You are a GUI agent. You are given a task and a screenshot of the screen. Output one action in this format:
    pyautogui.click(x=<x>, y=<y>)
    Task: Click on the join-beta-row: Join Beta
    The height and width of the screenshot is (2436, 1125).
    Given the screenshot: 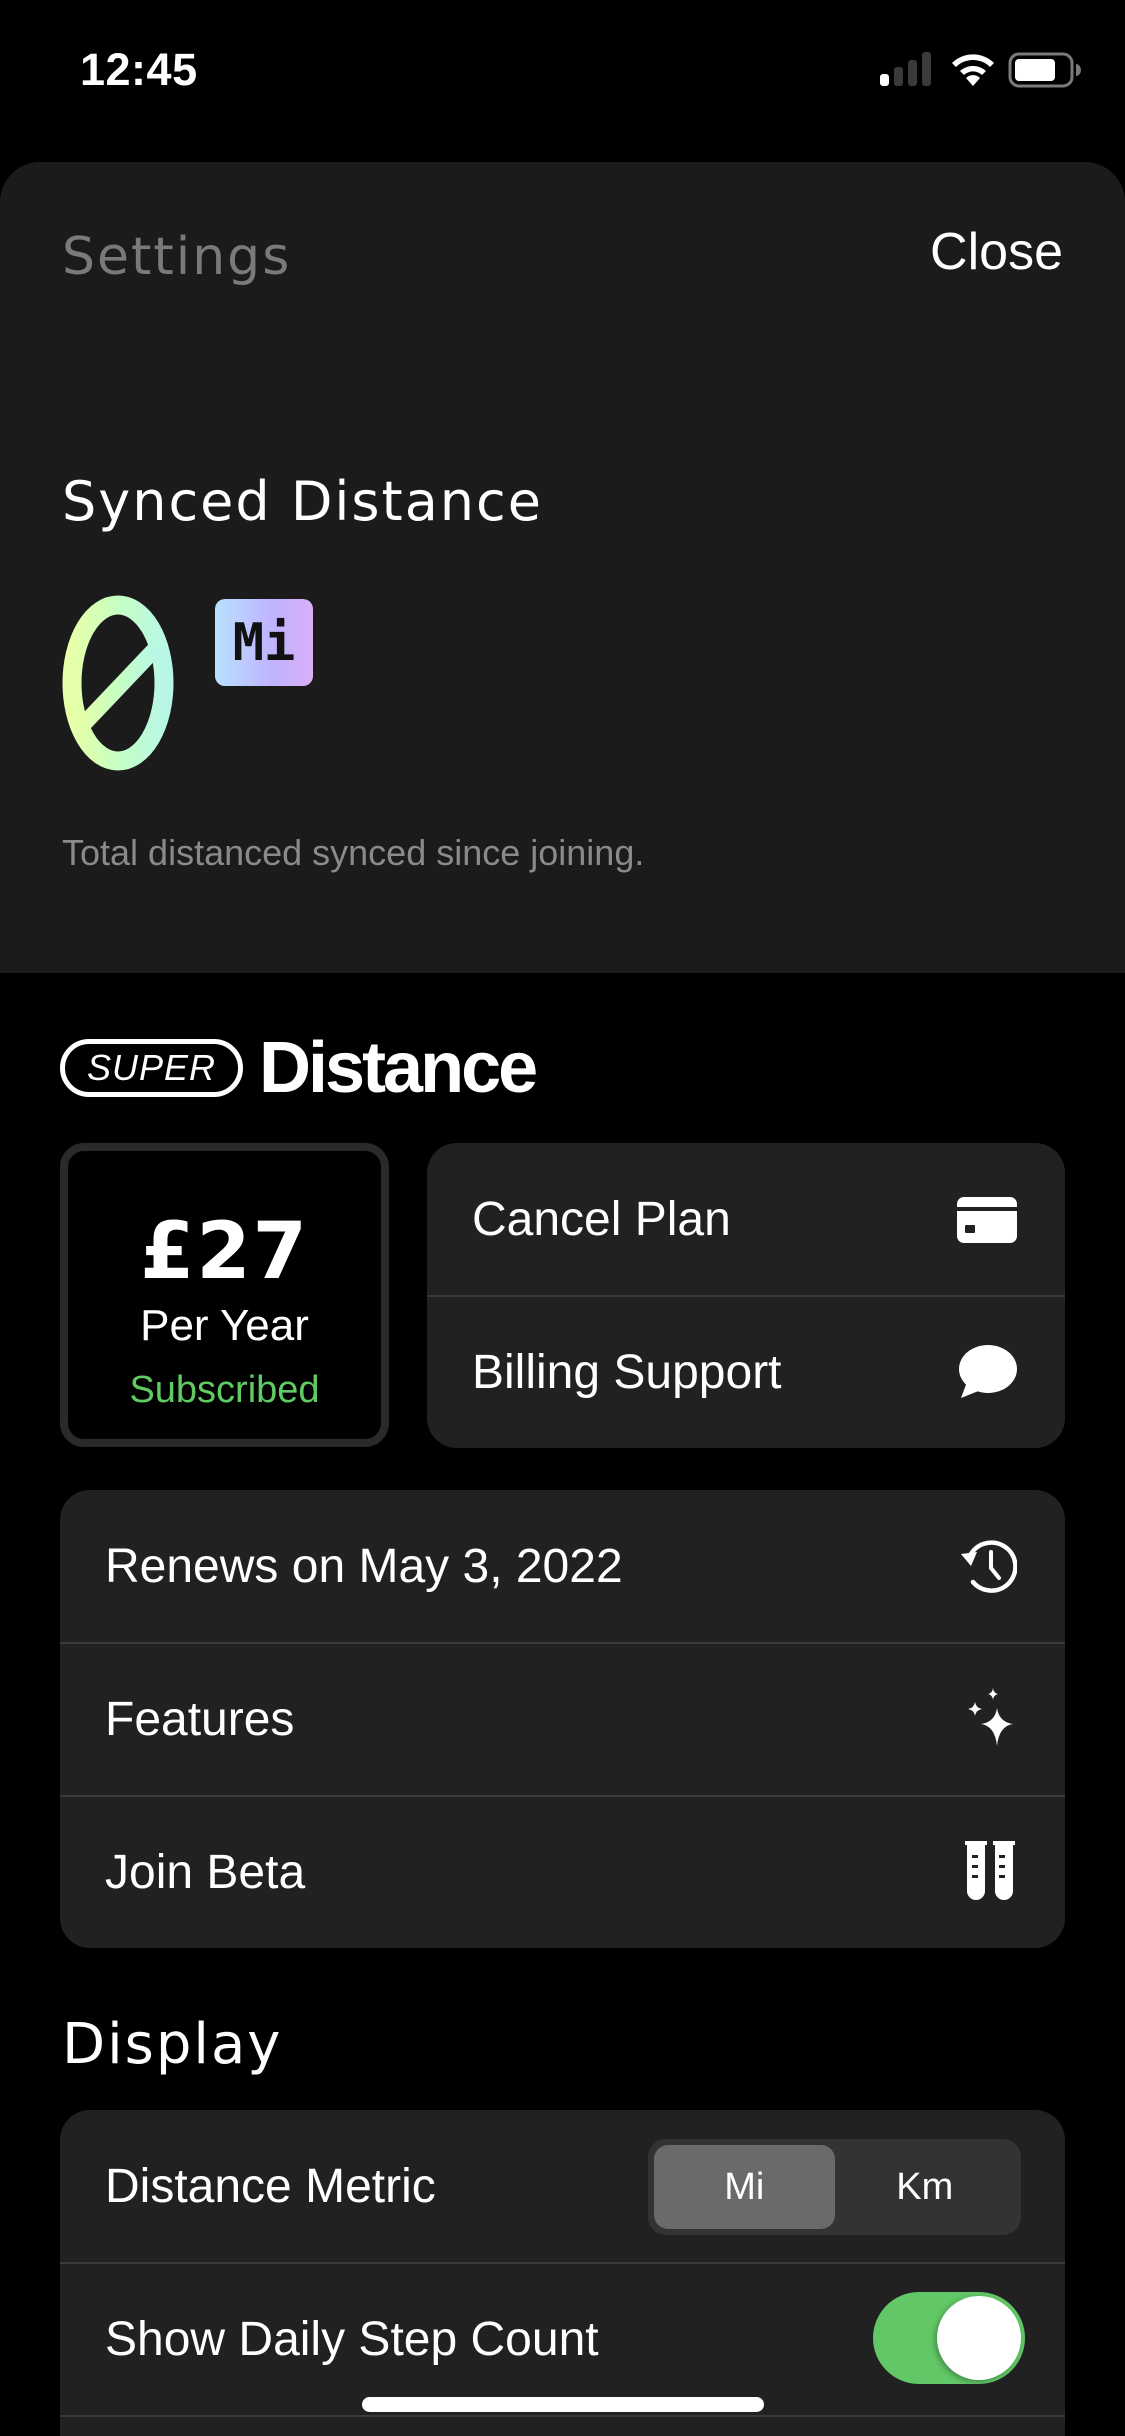 What is the action you would take?
    pyautogui.click(x=562, y=1872)
    